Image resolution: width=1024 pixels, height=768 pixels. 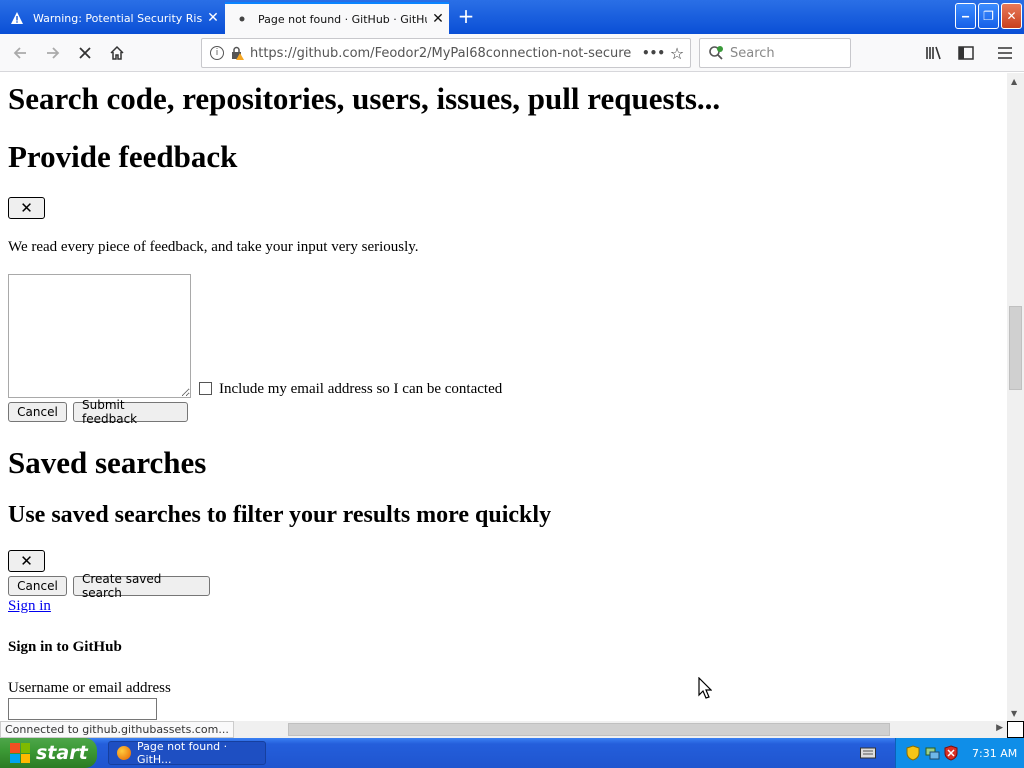 I want to click on security-alert-icon, so click(x=951, y=753).